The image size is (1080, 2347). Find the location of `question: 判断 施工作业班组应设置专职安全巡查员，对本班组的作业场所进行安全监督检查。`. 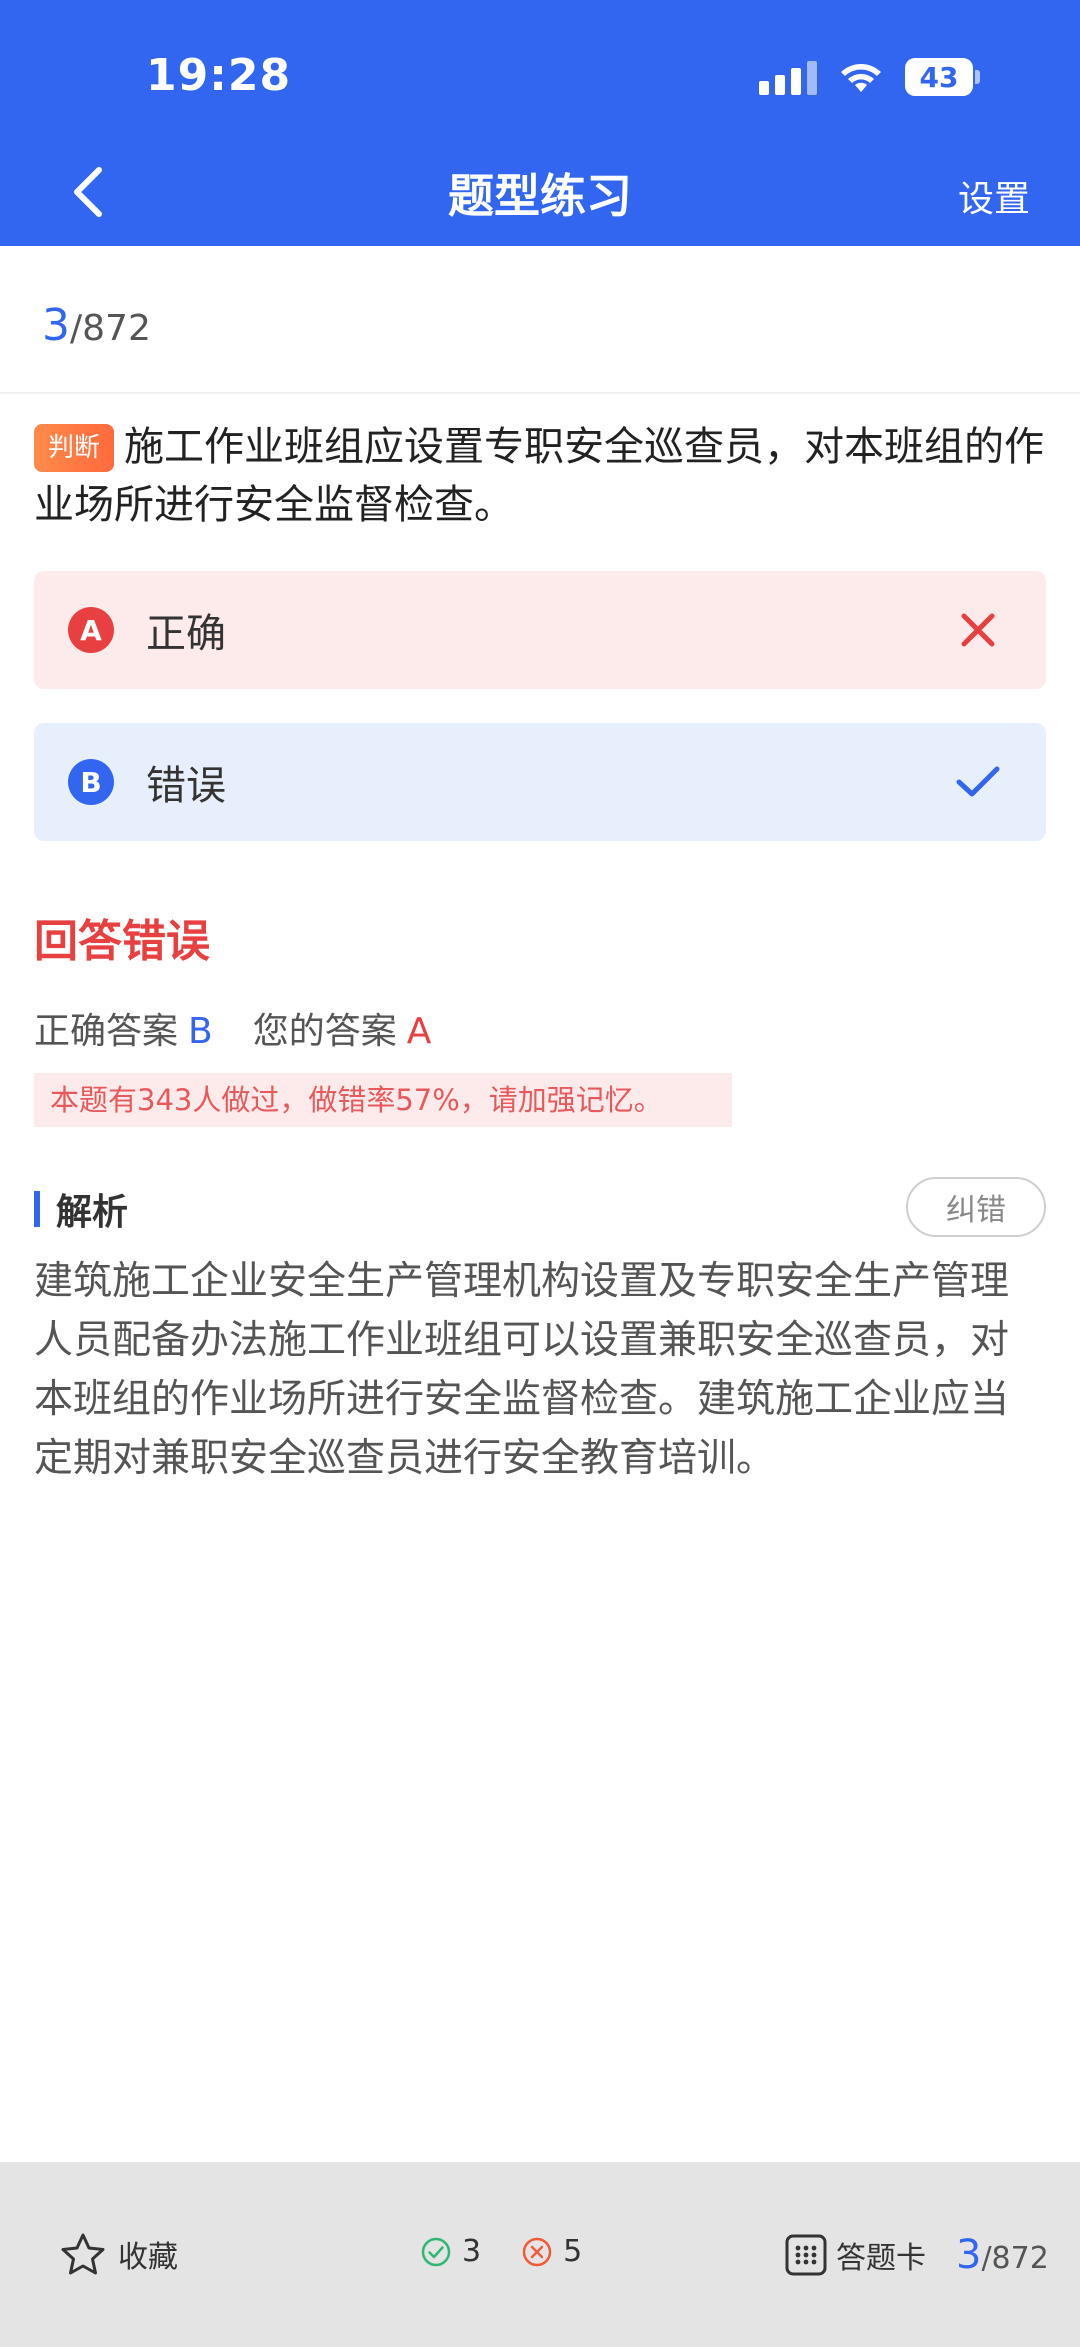

question: 判断 施工作业班组应设置专职安全巡查员，对本班组的作业场所进行安全监督检查。 is located at coordinates (539, 476).